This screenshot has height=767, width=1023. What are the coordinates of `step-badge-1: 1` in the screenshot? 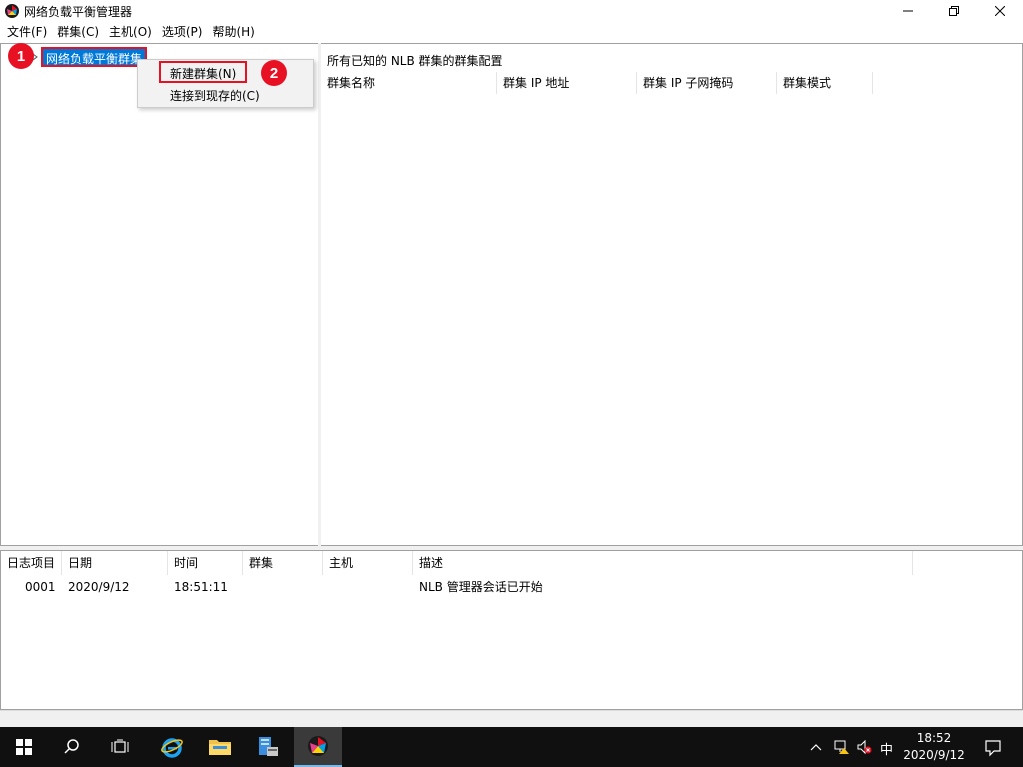 It's located at (21, 56).